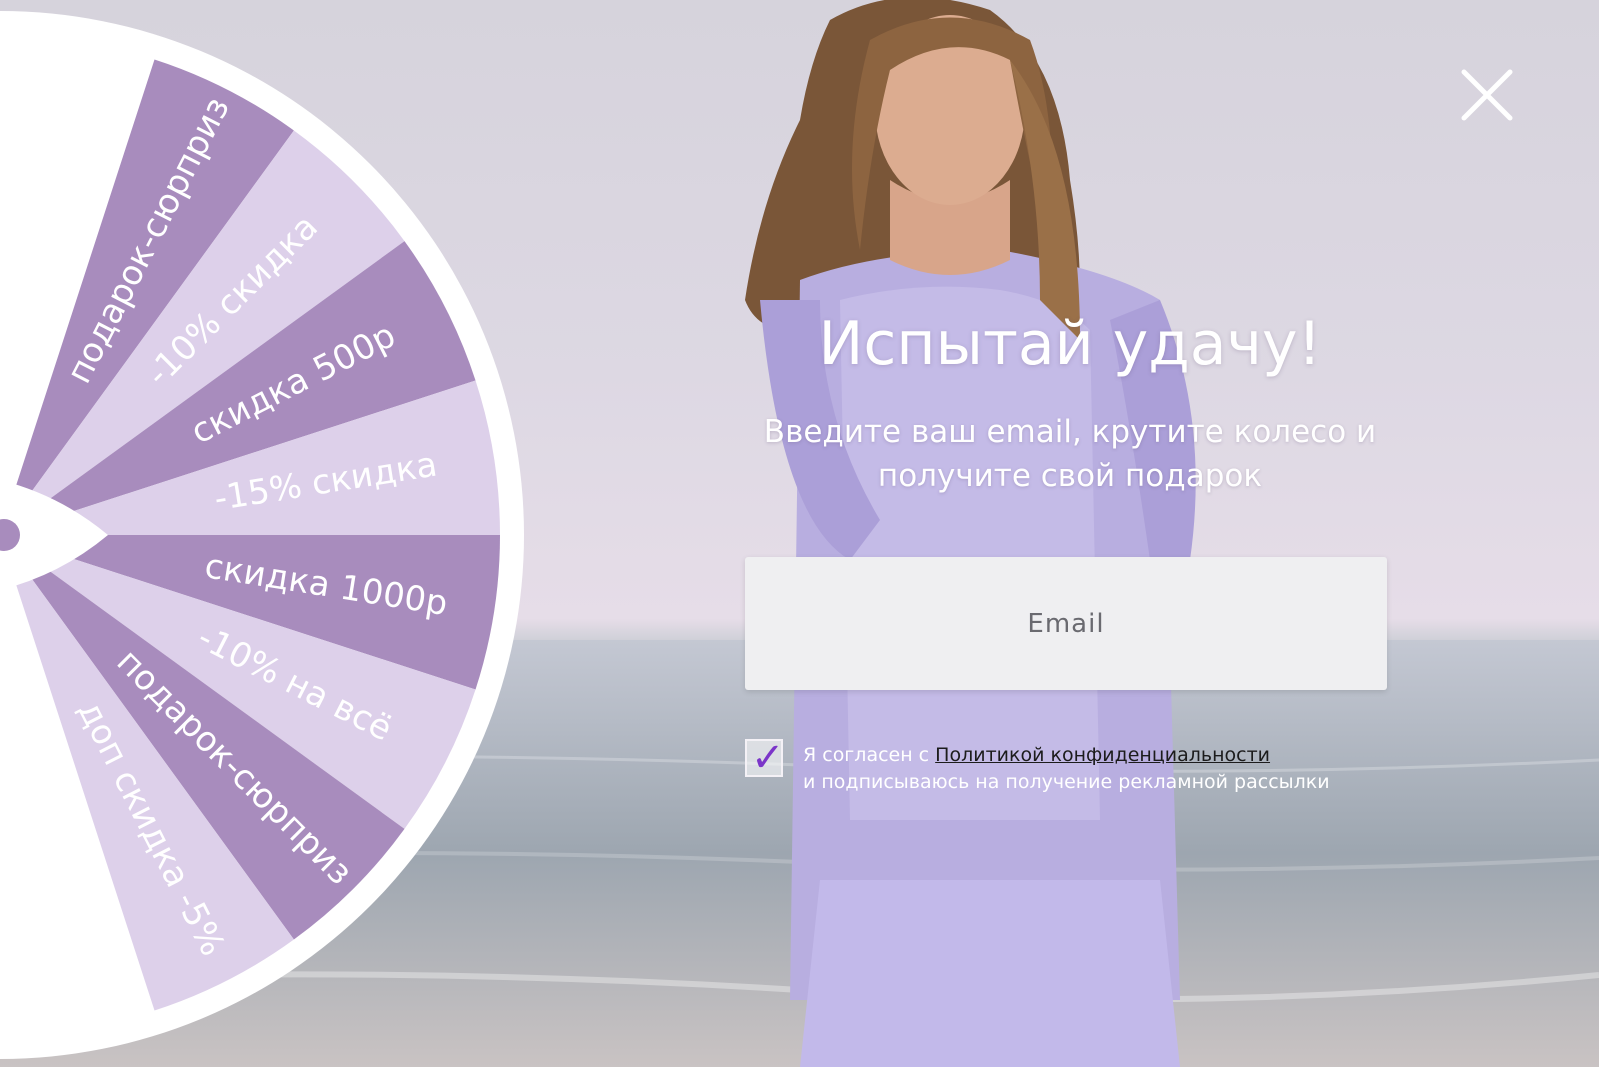 The image size is (1599, 1067). I want to click on popup-title: Испытай удачу!, so click(1070, 344).